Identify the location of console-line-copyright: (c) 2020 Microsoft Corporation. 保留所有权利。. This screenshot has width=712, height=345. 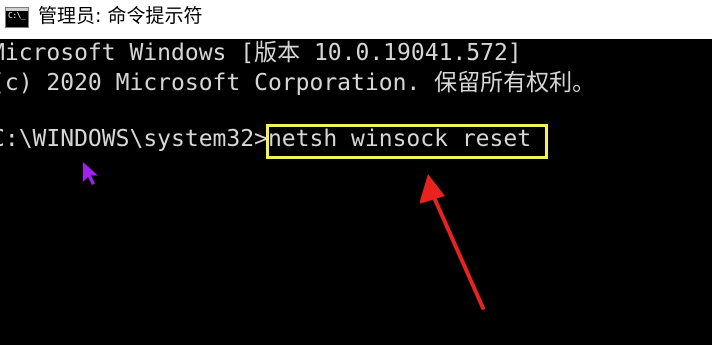
(298, 83).